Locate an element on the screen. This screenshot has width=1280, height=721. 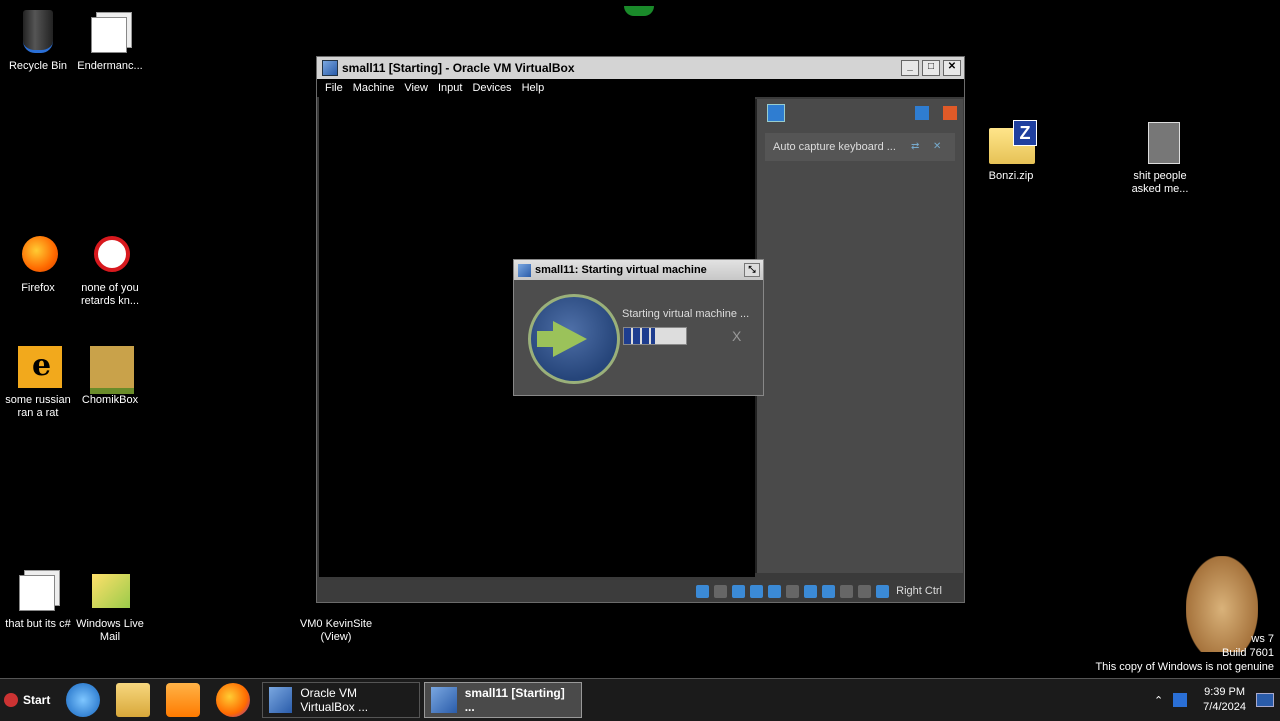
clear-all-icon is located at coordinates (950, 113).